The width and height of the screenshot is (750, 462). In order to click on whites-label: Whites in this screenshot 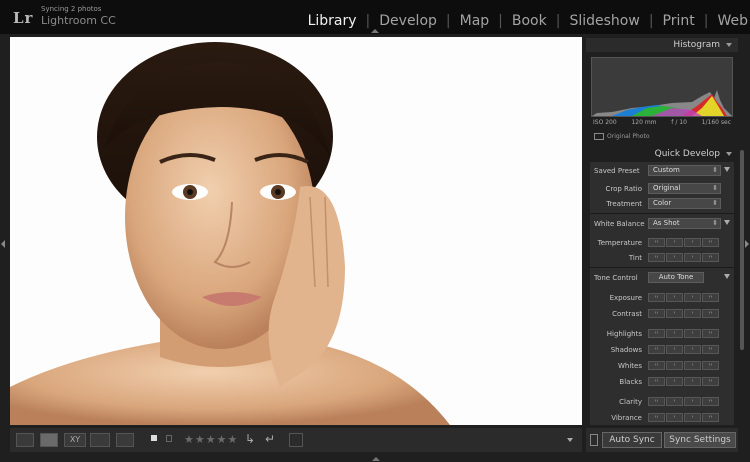, I will do `click(629, 366)`.